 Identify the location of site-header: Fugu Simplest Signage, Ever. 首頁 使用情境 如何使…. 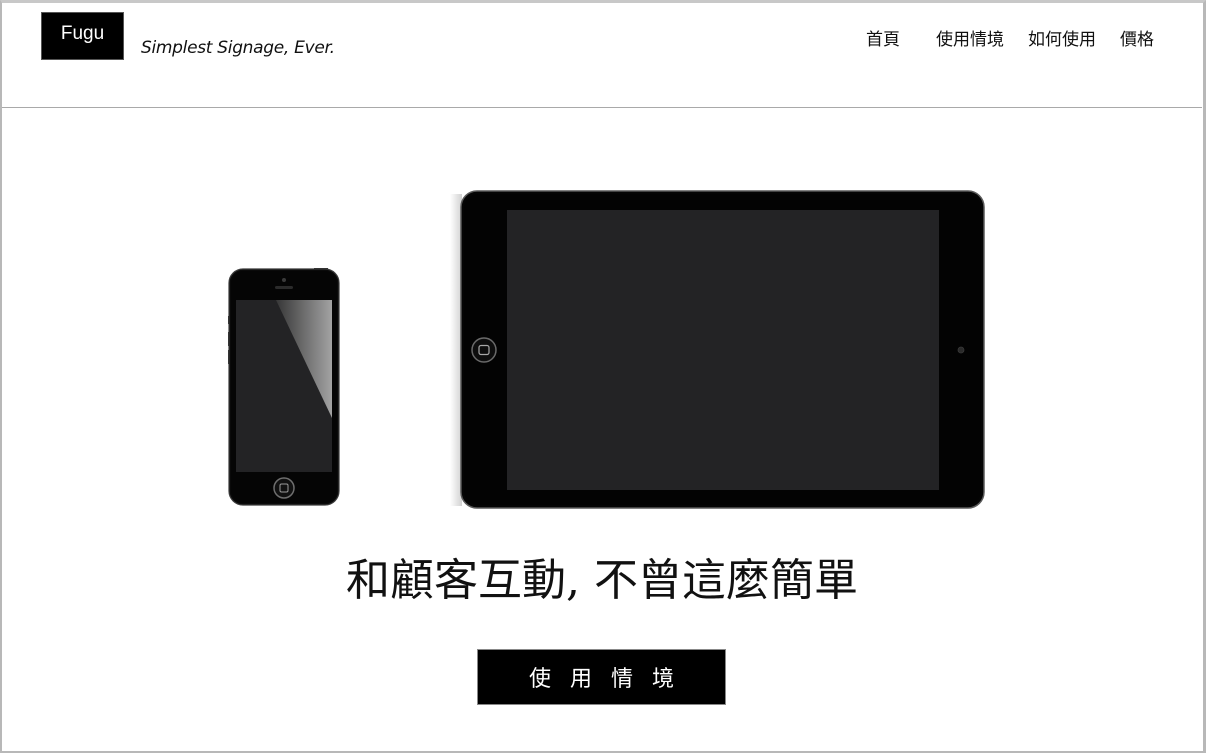
(602, 55).